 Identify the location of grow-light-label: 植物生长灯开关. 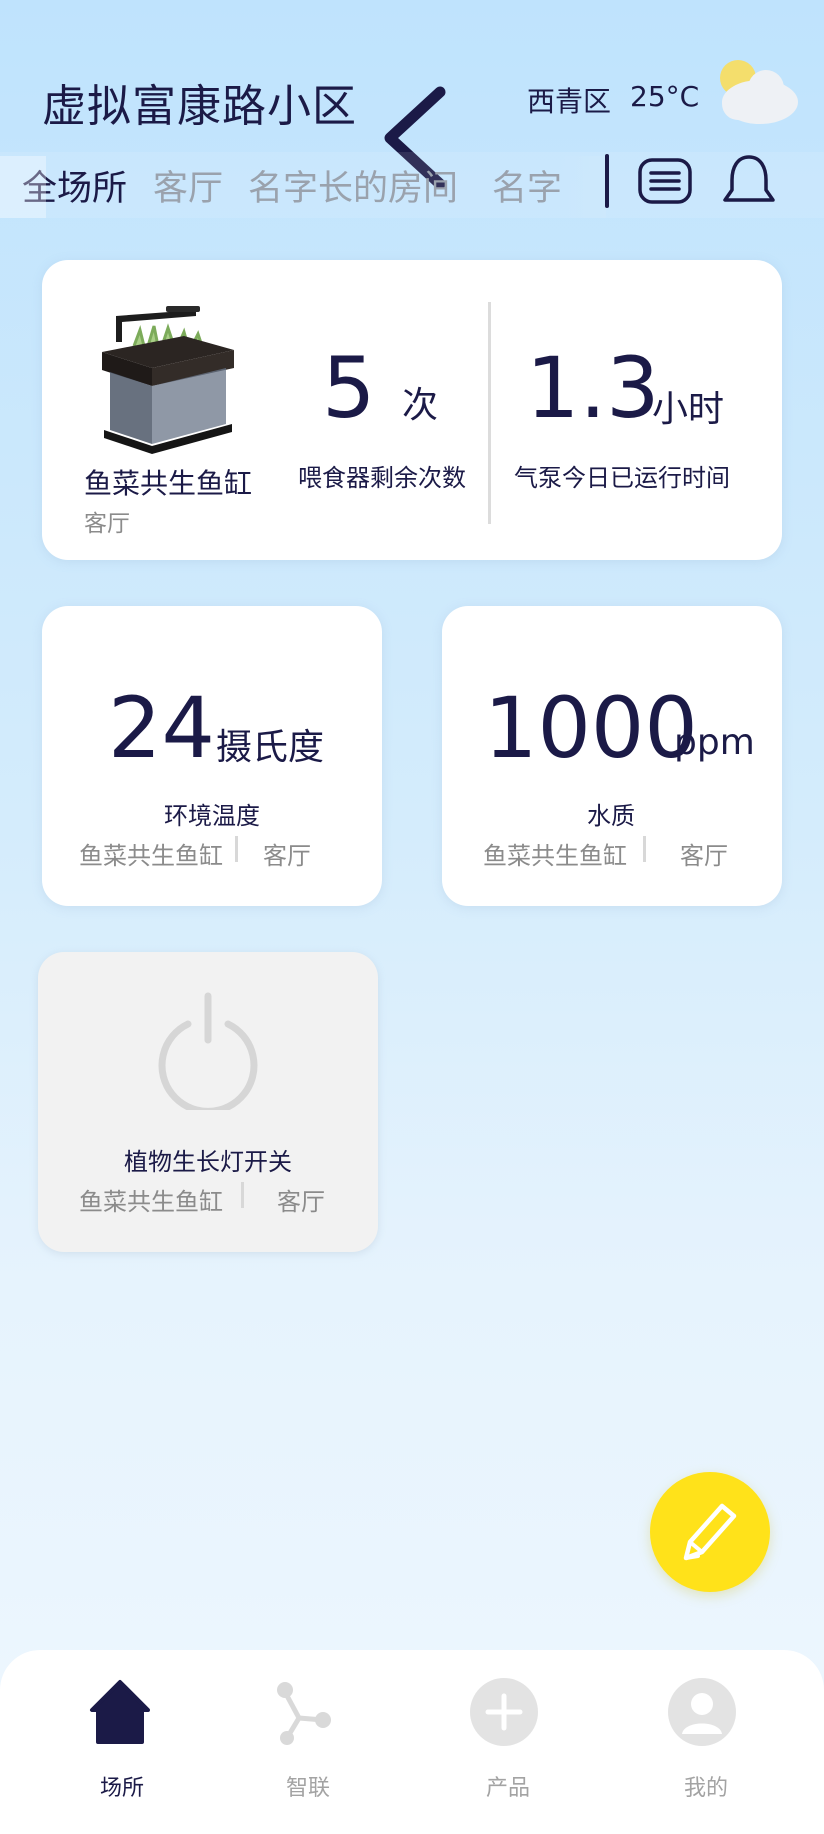
(208, 1162).